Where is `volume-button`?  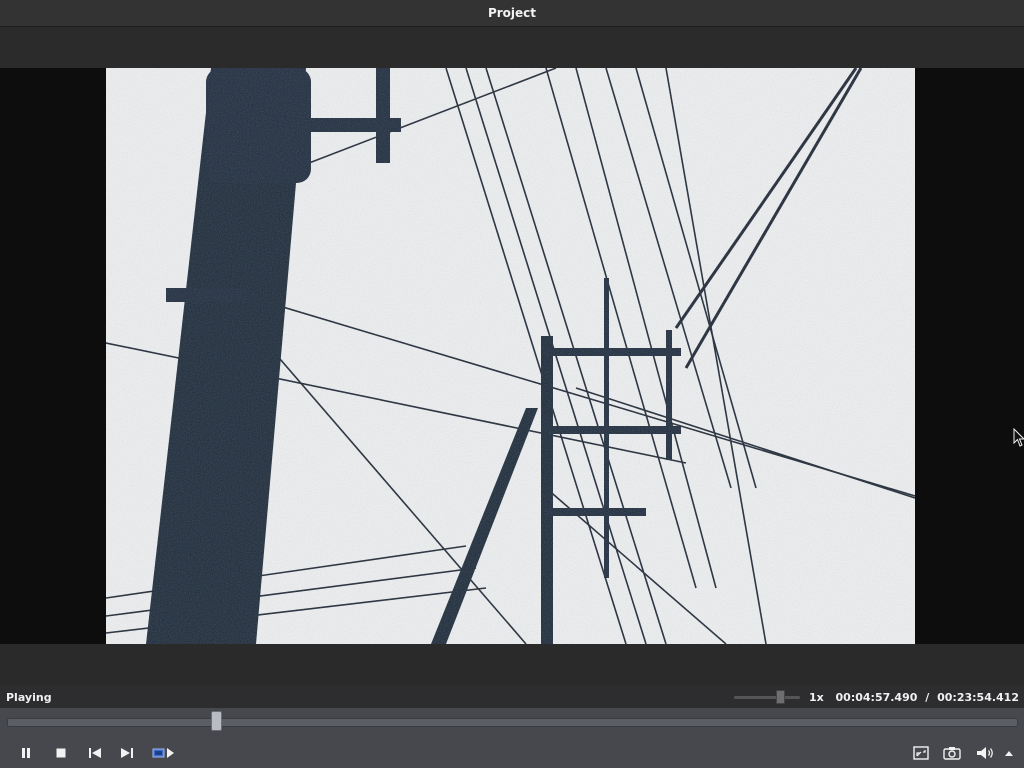 volume-button is located at coordinates (986, 753).